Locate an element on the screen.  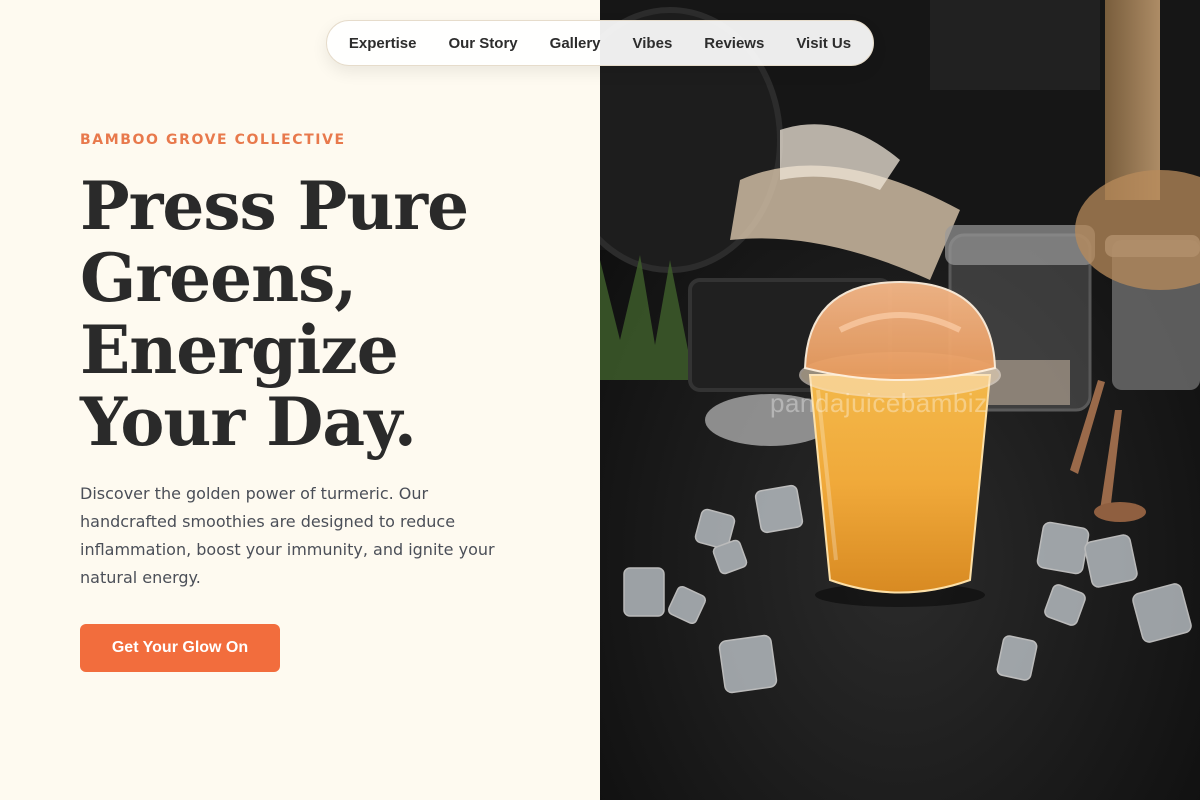
nav-item-gallery: Gallery is located at coordinates (575, 43).